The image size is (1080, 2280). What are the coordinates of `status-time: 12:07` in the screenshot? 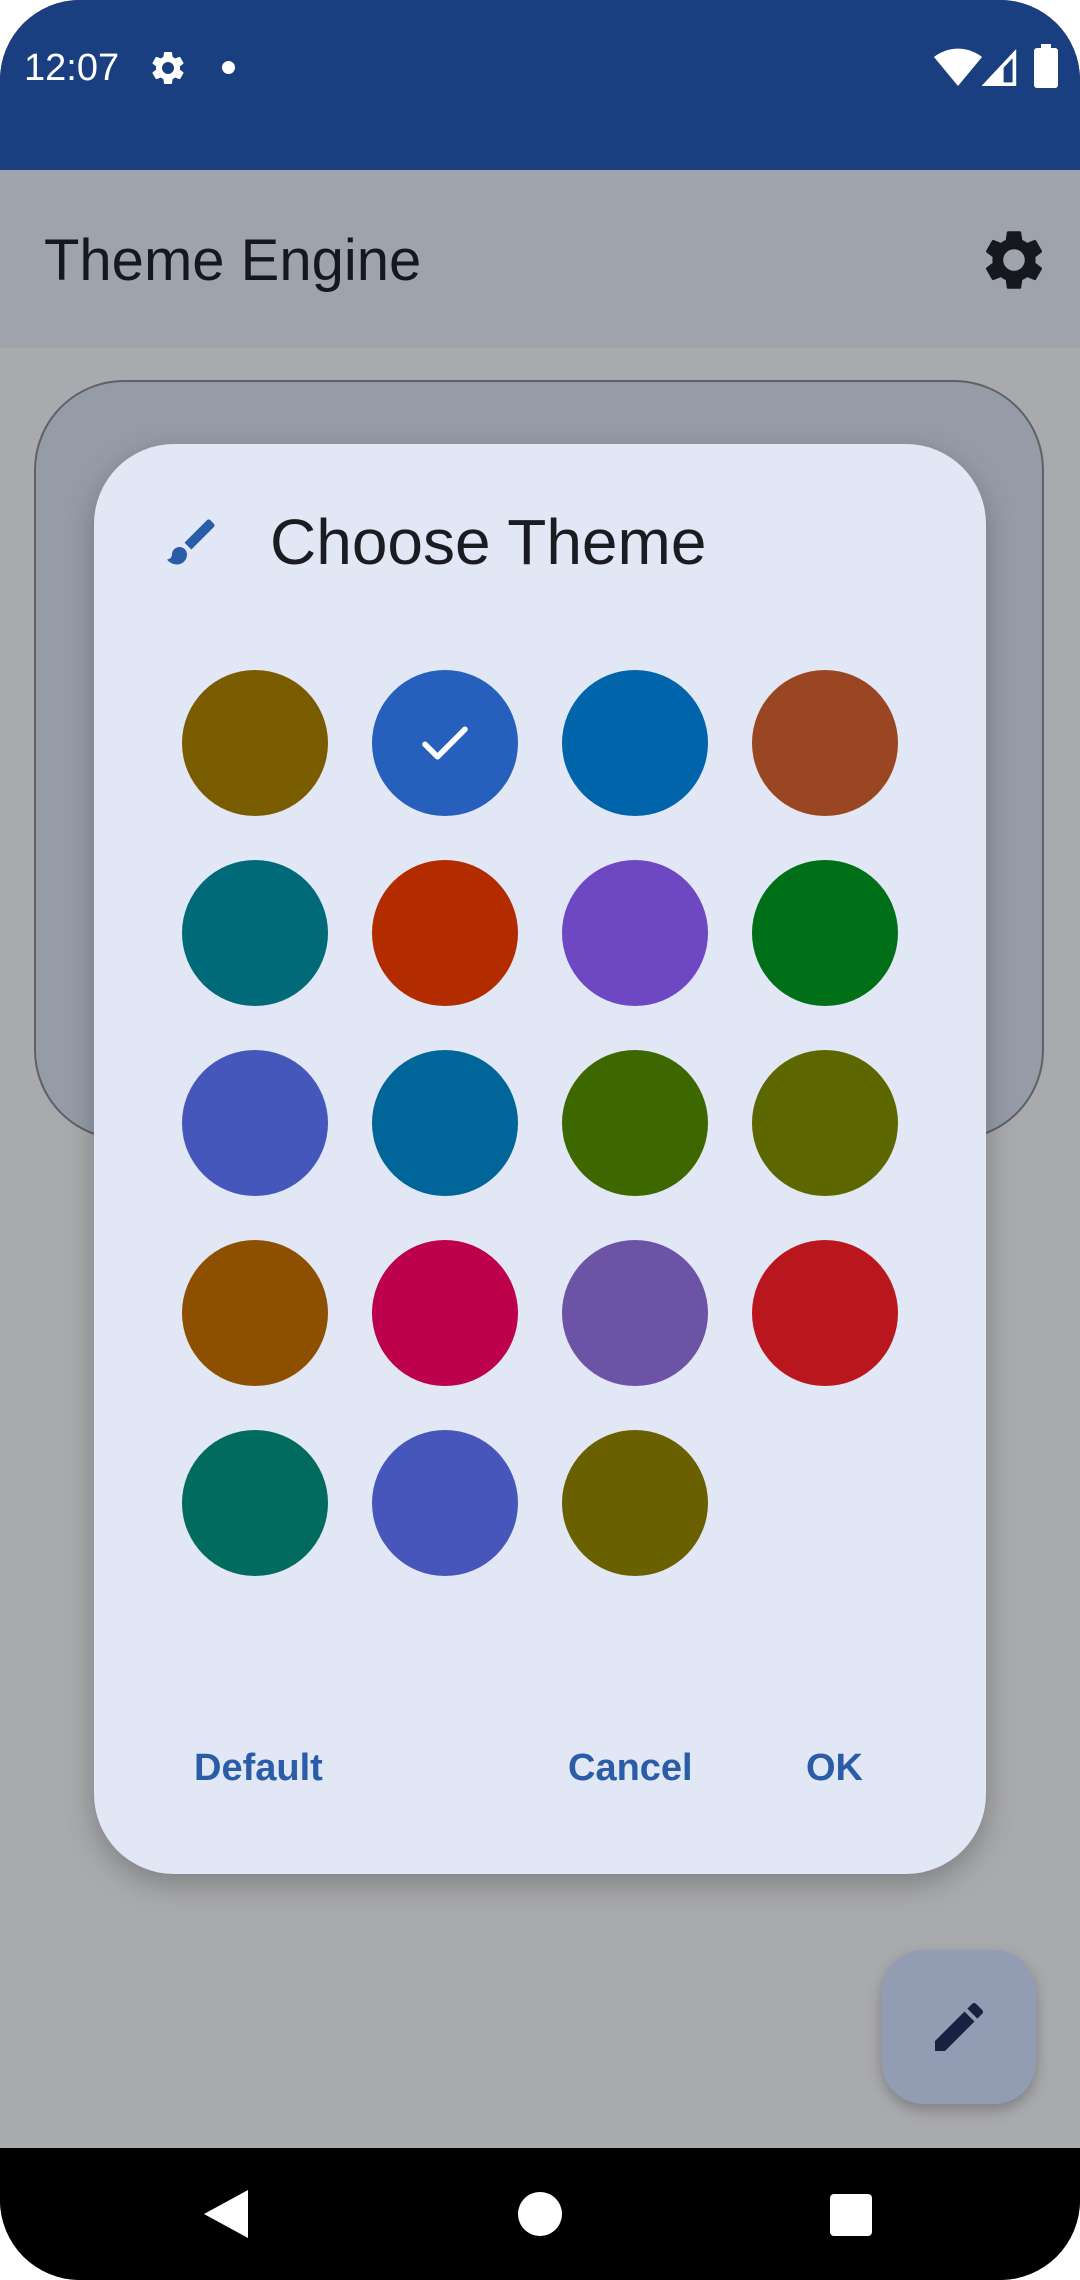 It's located at (72, 68).